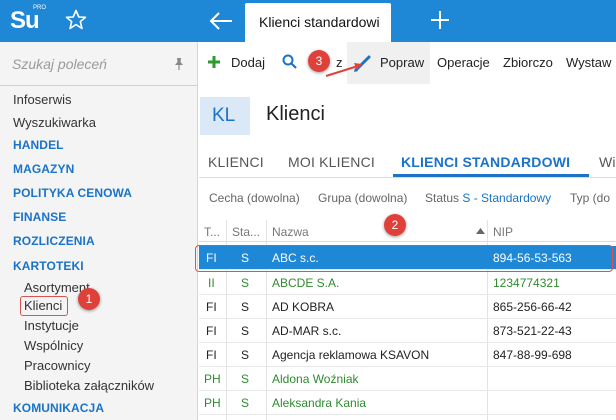  I want to click on table-row: PH S Aldona Woźniak, so click(407, 379).